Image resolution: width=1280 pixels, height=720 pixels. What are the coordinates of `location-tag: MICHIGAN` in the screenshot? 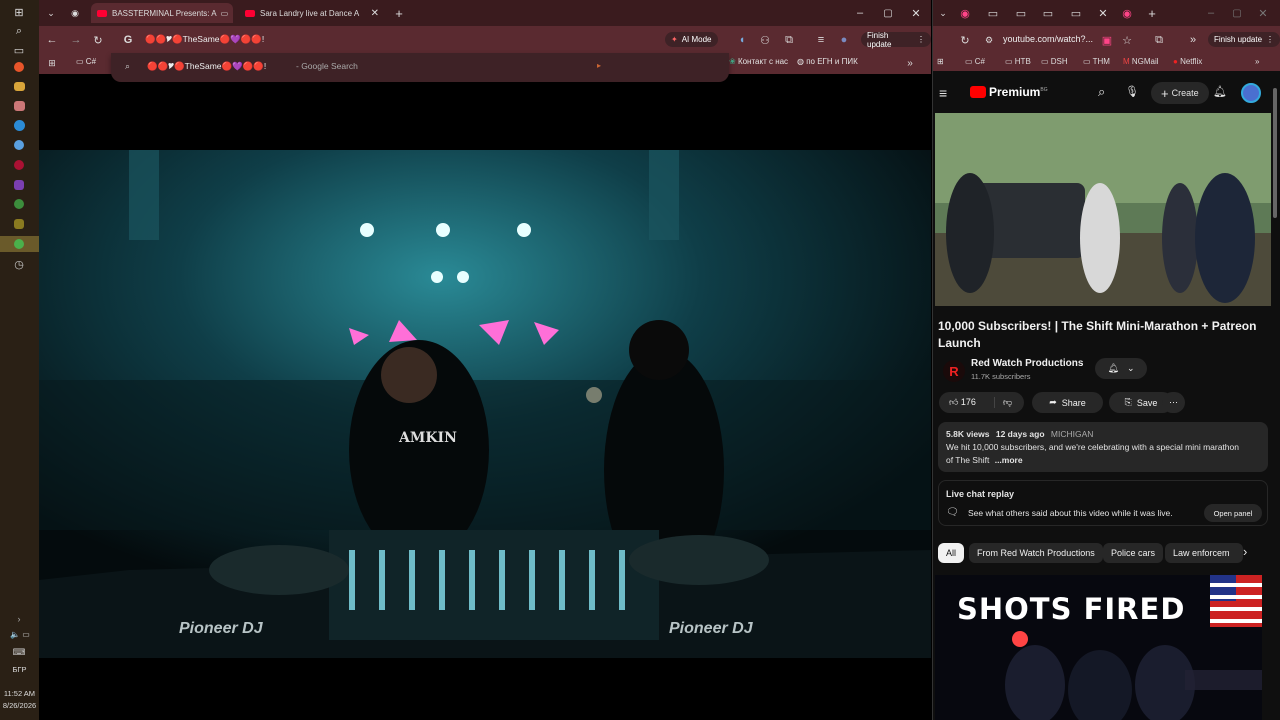 It's located at (1072, 434).